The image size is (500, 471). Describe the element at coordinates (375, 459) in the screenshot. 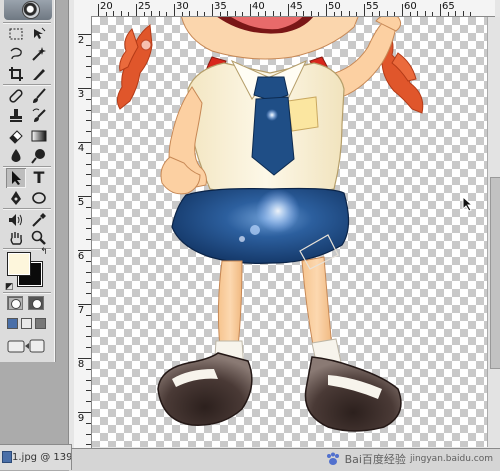

I see `watermark-text: Bai百度经验` at that location.